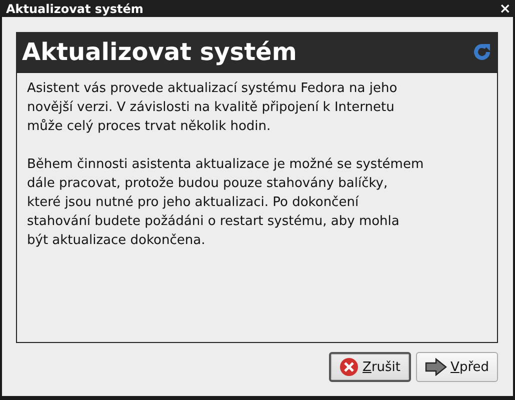  I want to click on cancel-icon, so click(348, 367).